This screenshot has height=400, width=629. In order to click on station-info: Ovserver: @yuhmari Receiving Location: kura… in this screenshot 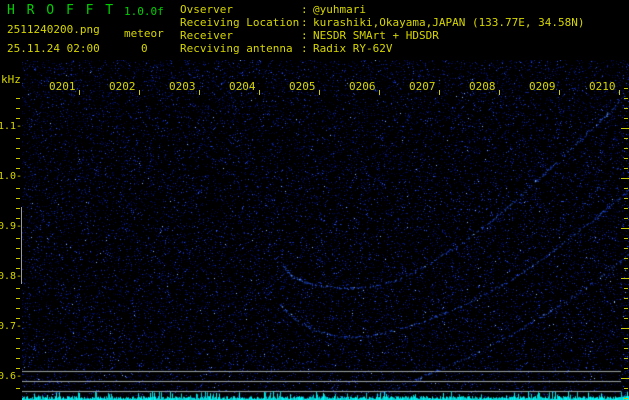, I will do `click(382, 29)`.